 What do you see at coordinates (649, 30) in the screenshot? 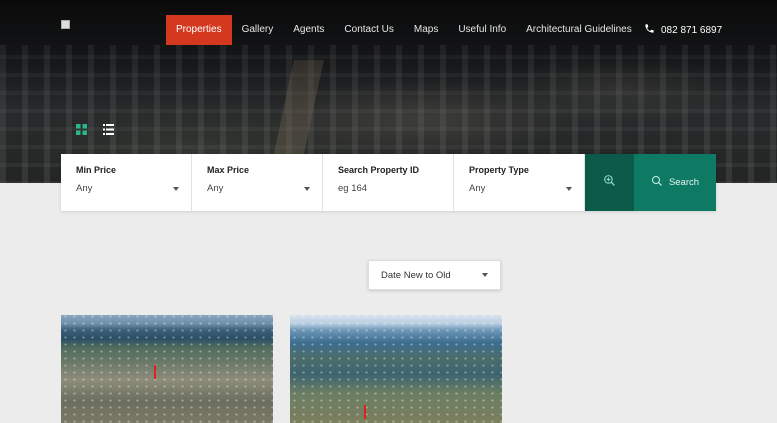
I see `phone-icon` at bounding box center [649, 30].